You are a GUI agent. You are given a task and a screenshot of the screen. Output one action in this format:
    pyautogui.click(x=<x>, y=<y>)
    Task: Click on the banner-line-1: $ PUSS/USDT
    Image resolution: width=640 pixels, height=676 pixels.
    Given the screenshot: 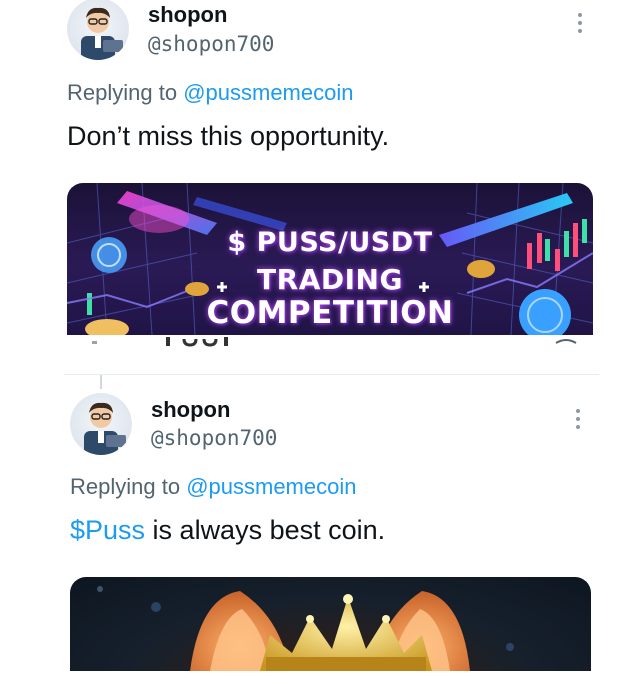 What is the action you would take?
    pyautogui.click(x=330, y=242)
    